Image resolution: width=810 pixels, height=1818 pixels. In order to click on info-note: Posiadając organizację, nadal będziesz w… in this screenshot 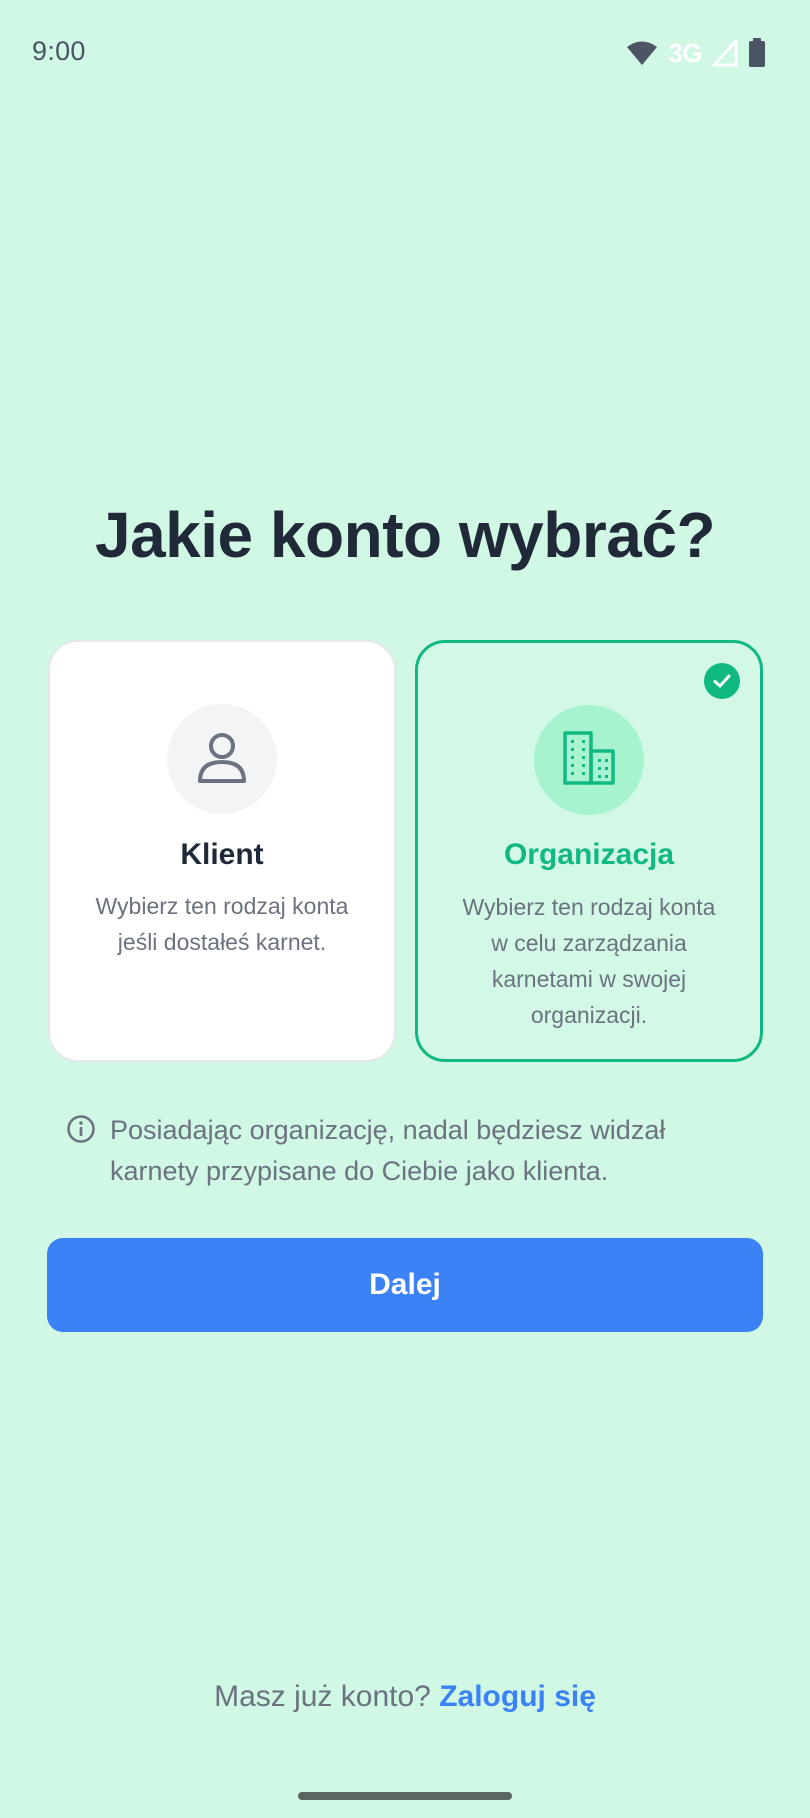, I will do `click(406, 1151)`.